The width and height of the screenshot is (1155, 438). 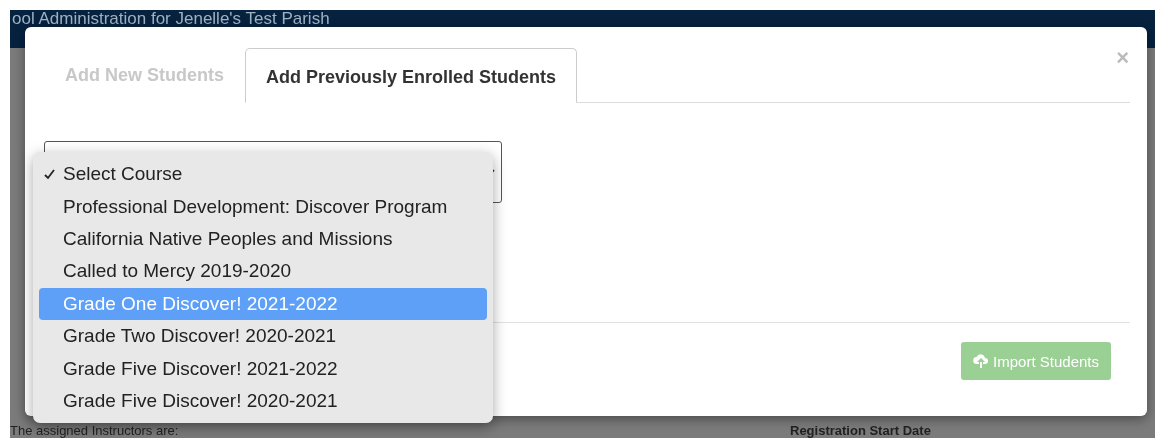 I want to click on site-title: ool Administration for Jenelle's Test Parish, so click(x=171, y=19).